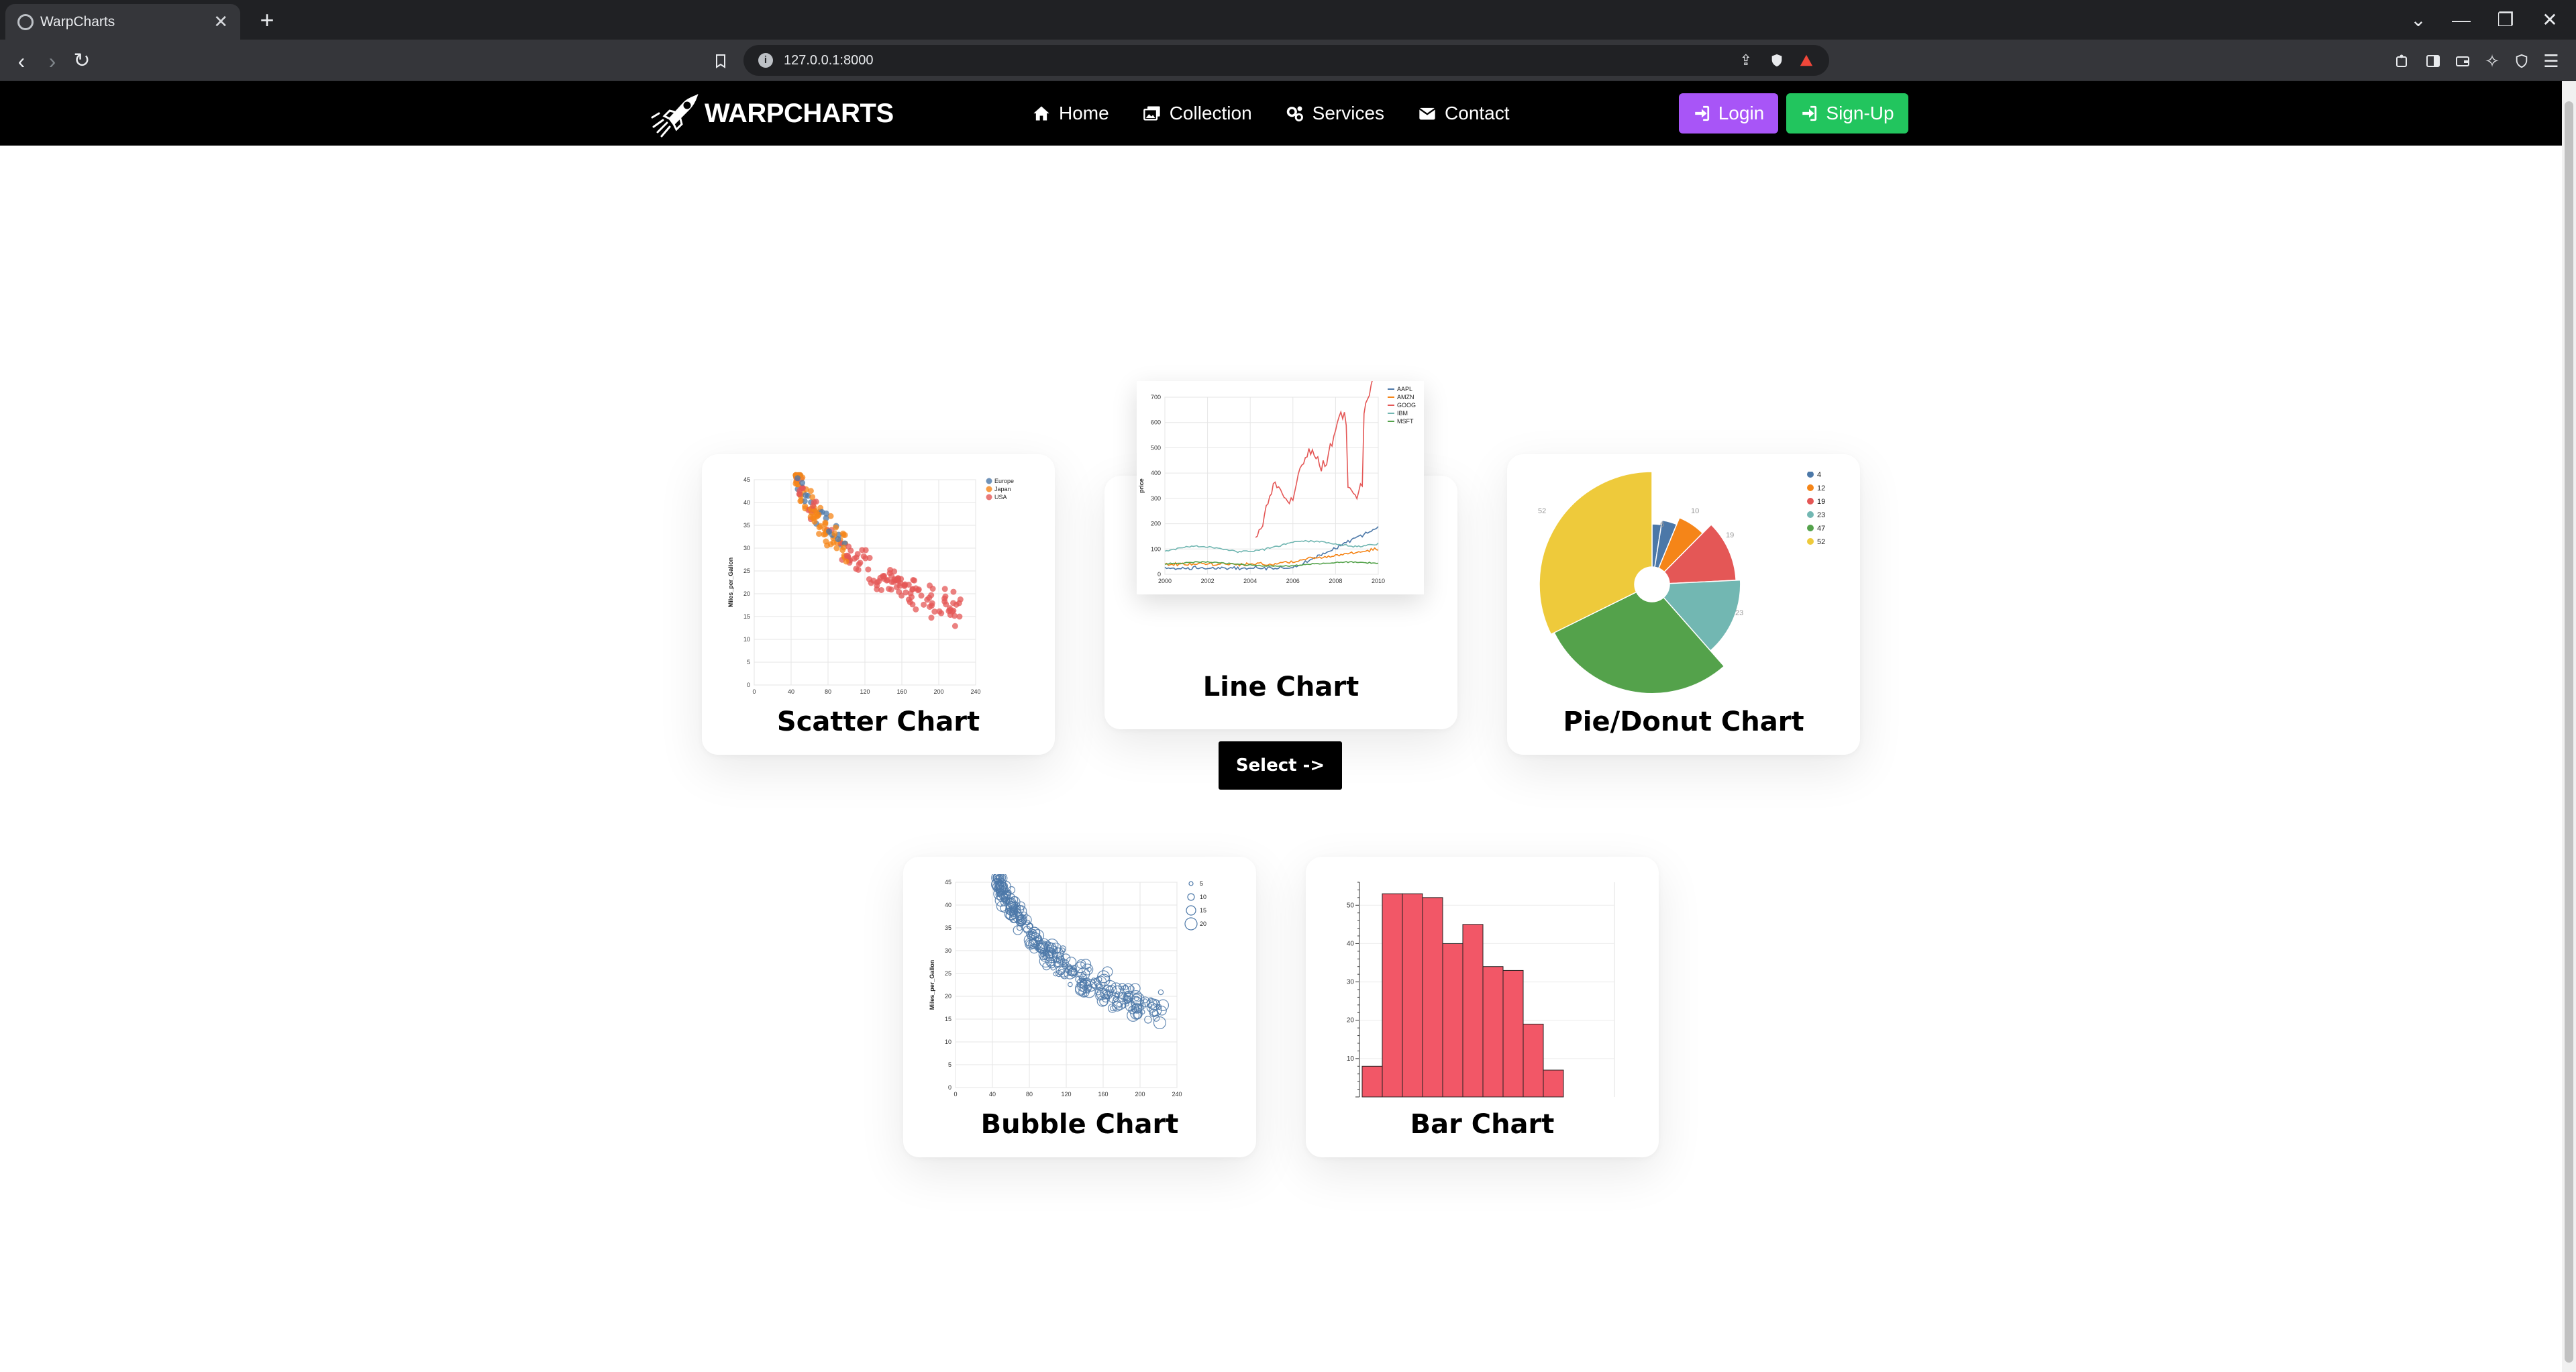 The width and height of the screenshot is (2576, 1372). I want to click on nav-collection-label: Collection, so click(1210, 113).